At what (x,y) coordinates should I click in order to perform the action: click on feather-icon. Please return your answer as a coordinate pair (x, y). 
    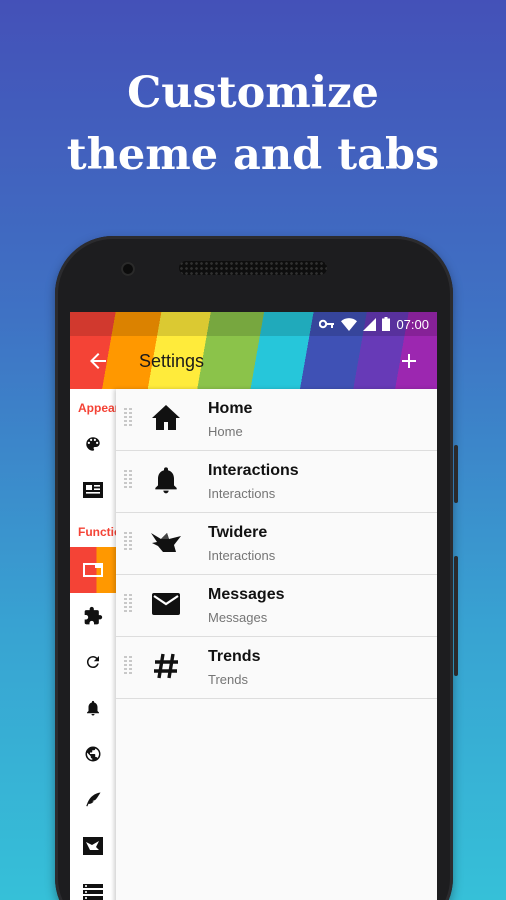
    Looking at the image, I should click on (93, 799).